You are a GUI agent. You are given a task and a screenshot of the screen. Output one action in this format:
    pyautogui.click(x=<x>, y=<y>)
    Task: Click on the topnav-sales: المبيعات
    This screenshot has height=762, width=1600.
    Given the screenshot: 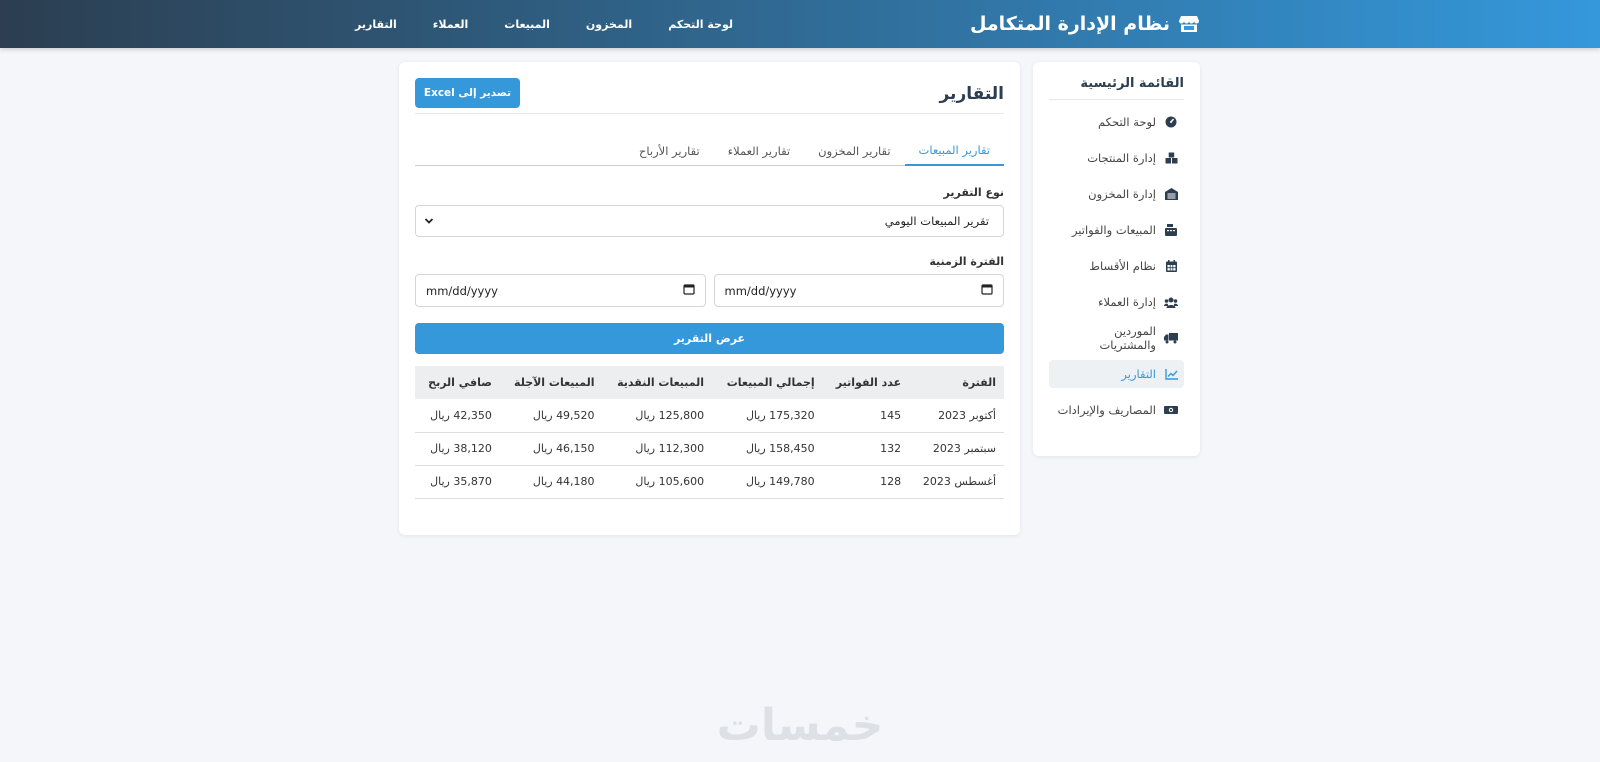 What is the action you would take?
    pyautogui.click(x=527, y=24)
    